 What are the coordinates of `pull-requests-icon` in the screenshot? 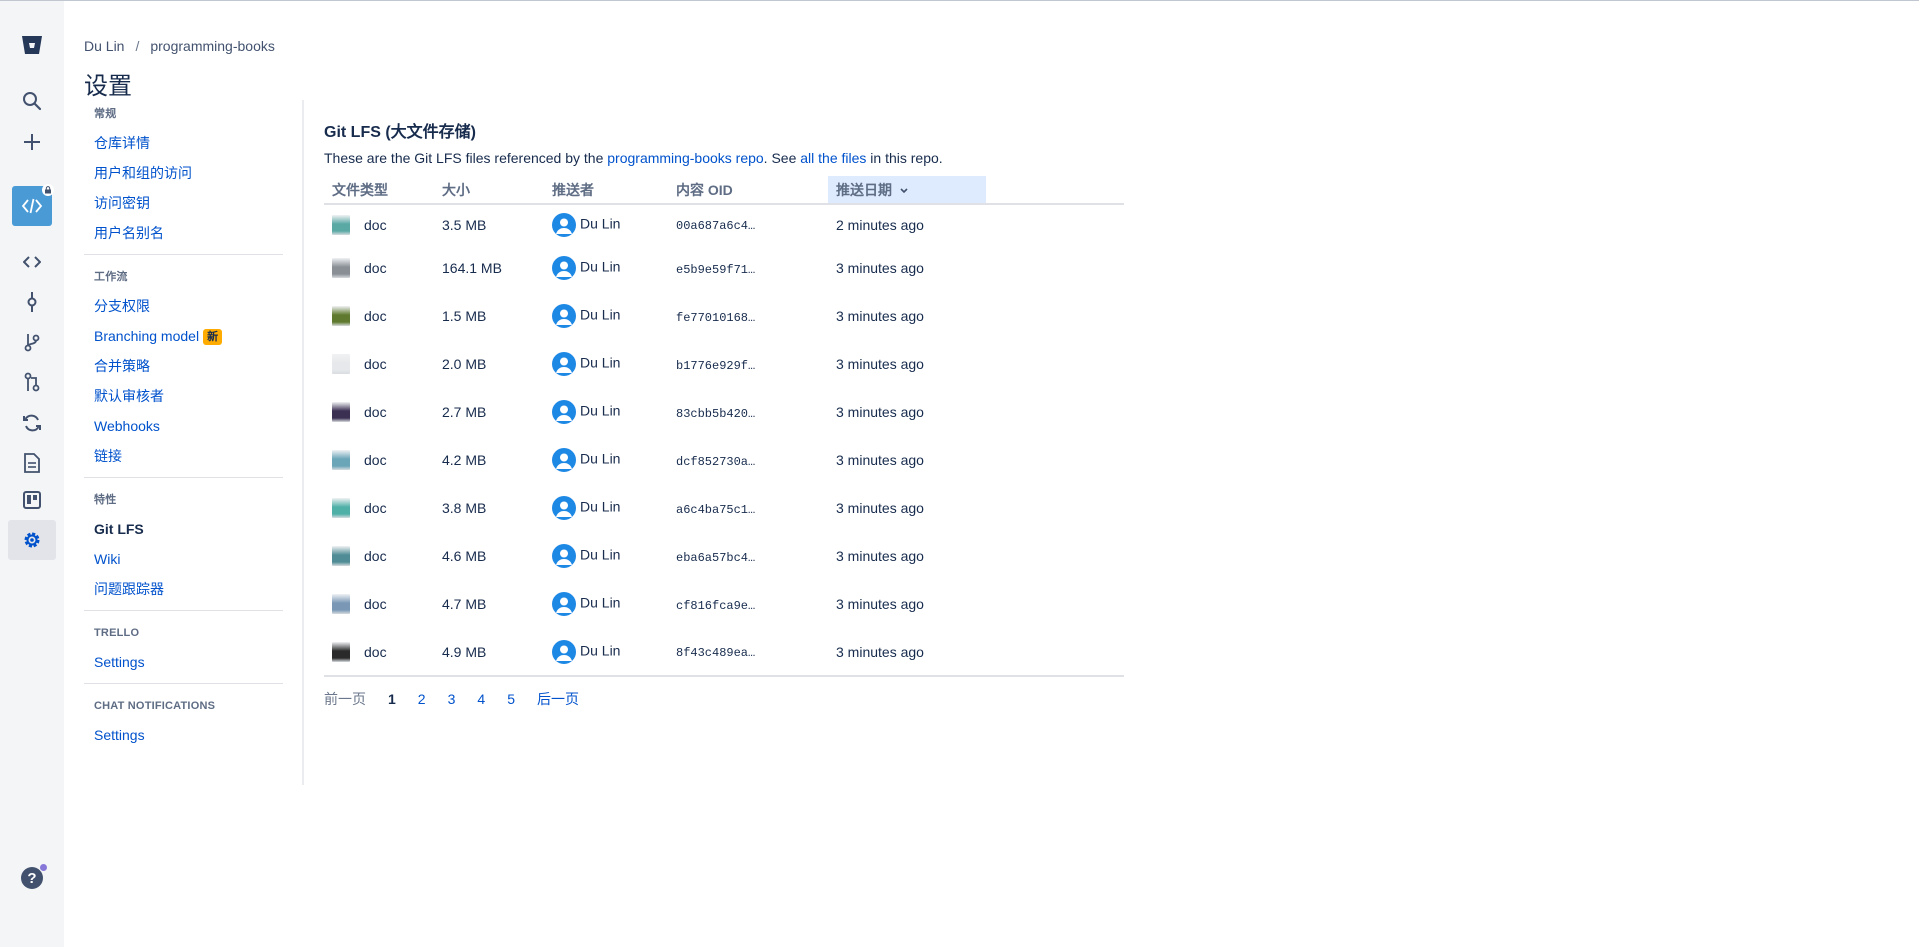 It's located at (32, 382).